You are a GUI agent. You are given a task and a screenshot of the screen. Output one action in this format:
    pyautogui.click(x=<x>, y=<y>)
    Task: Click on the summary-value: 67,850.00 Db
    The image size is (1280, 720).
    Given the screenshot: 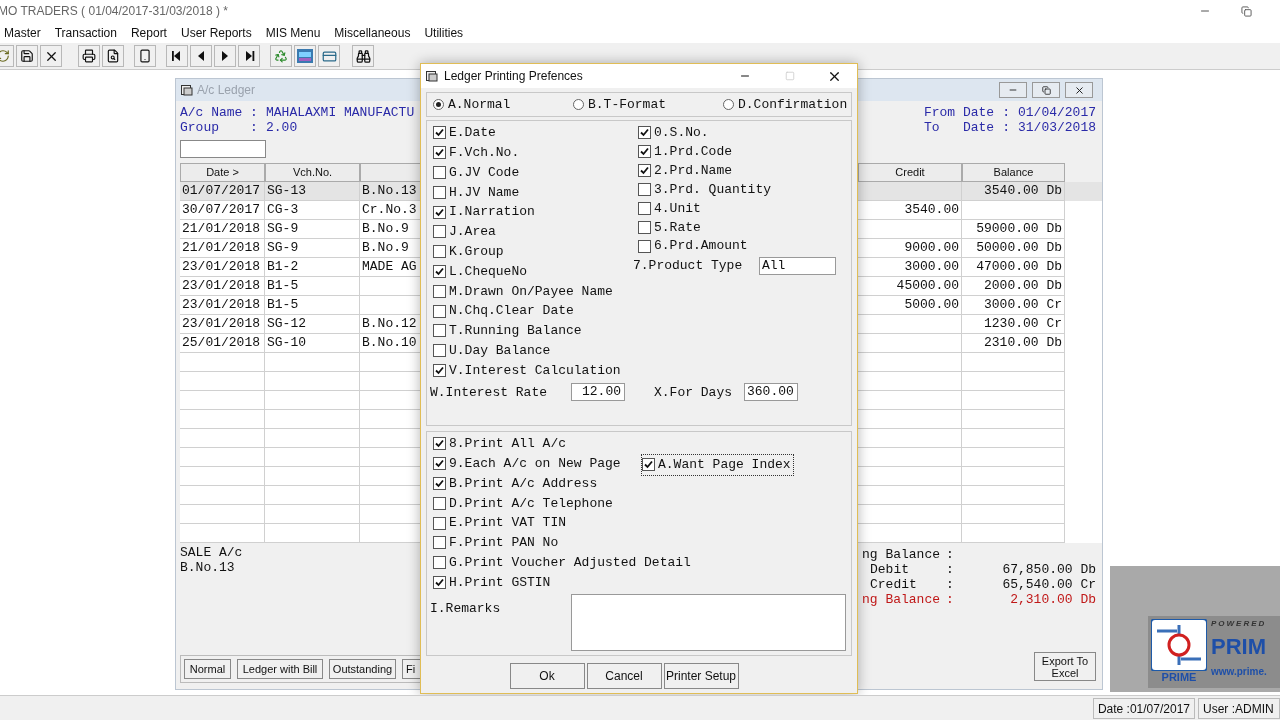 What is the action you would take?
    pyautogui.click(x=1049, y=569)
    